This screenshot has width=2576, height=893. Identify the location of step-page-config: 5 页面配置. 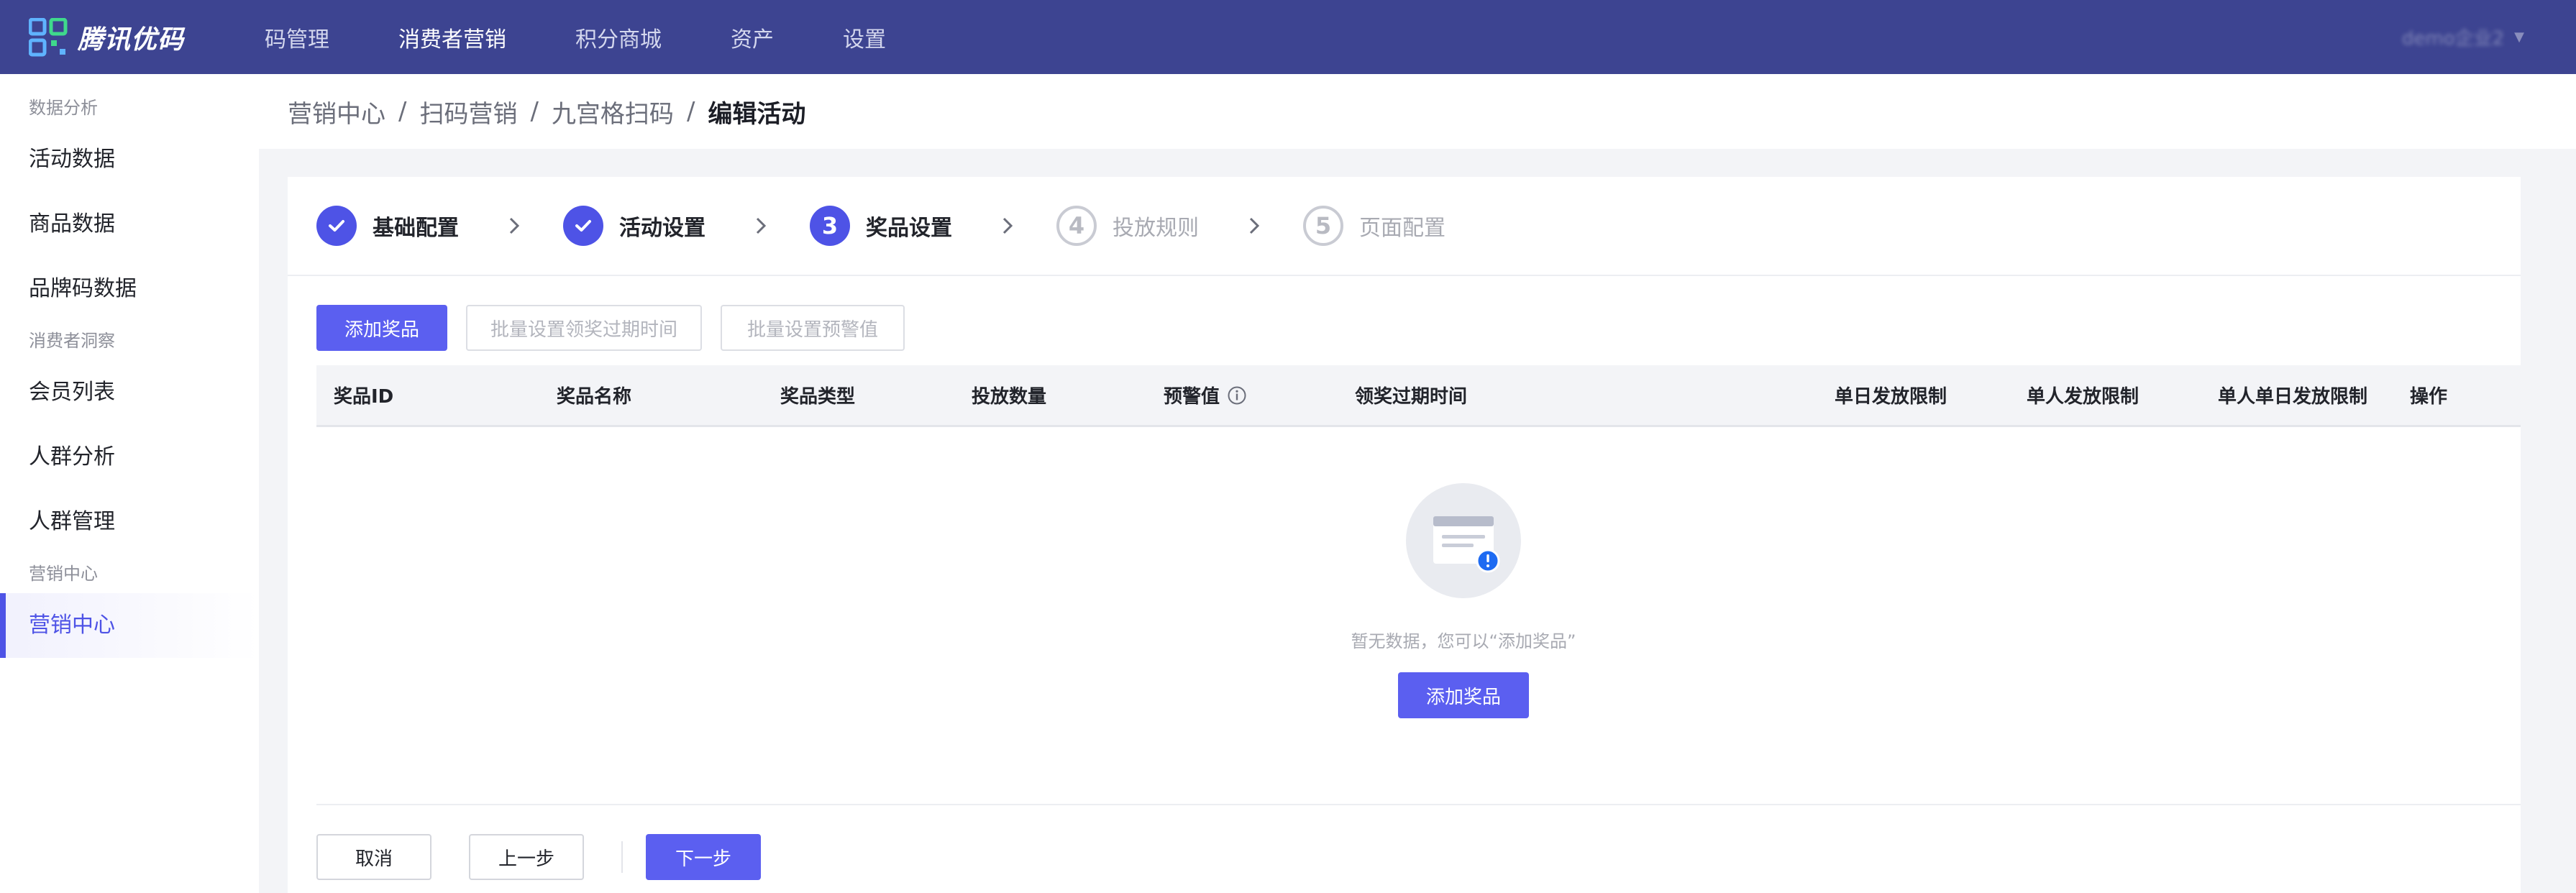
(1426, 226).